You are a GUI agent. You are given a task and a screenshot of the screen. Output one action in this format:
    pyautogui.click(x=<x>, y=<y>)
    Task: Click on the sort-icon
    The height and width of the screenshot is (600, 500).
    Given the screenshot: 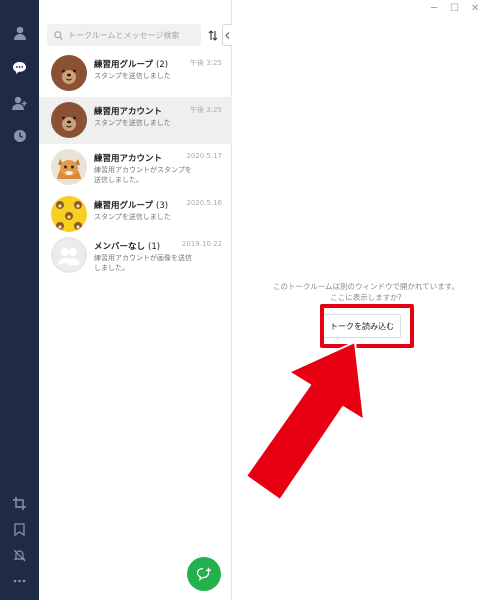 What is the action you would take?
    pyautogui.click(x=213, y=35)
    